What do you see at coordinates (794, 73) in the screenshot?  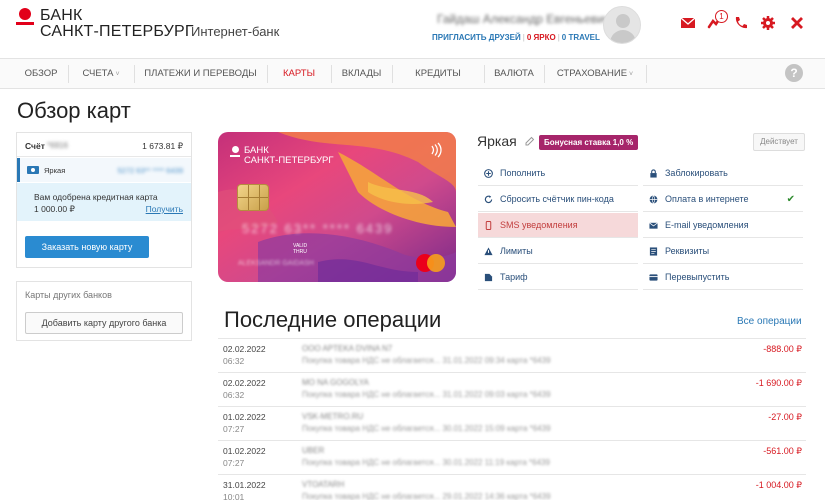 I see `help-button: ?` at bounding box center [794, 73].